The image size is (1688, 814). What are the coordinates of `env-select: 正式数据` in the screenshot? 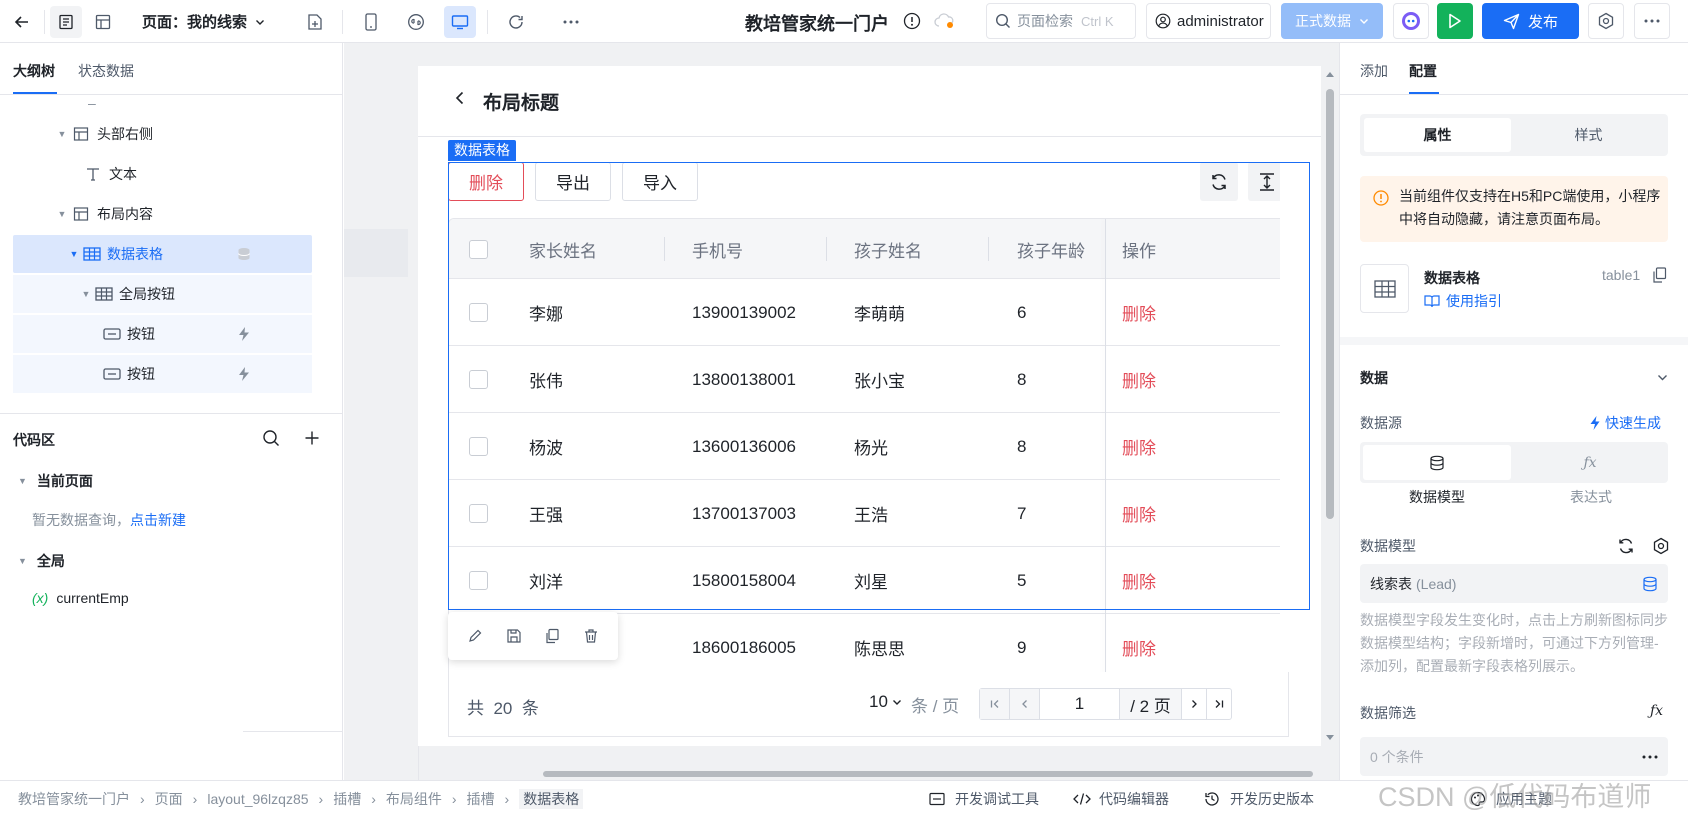 It's located at (1332, 21).